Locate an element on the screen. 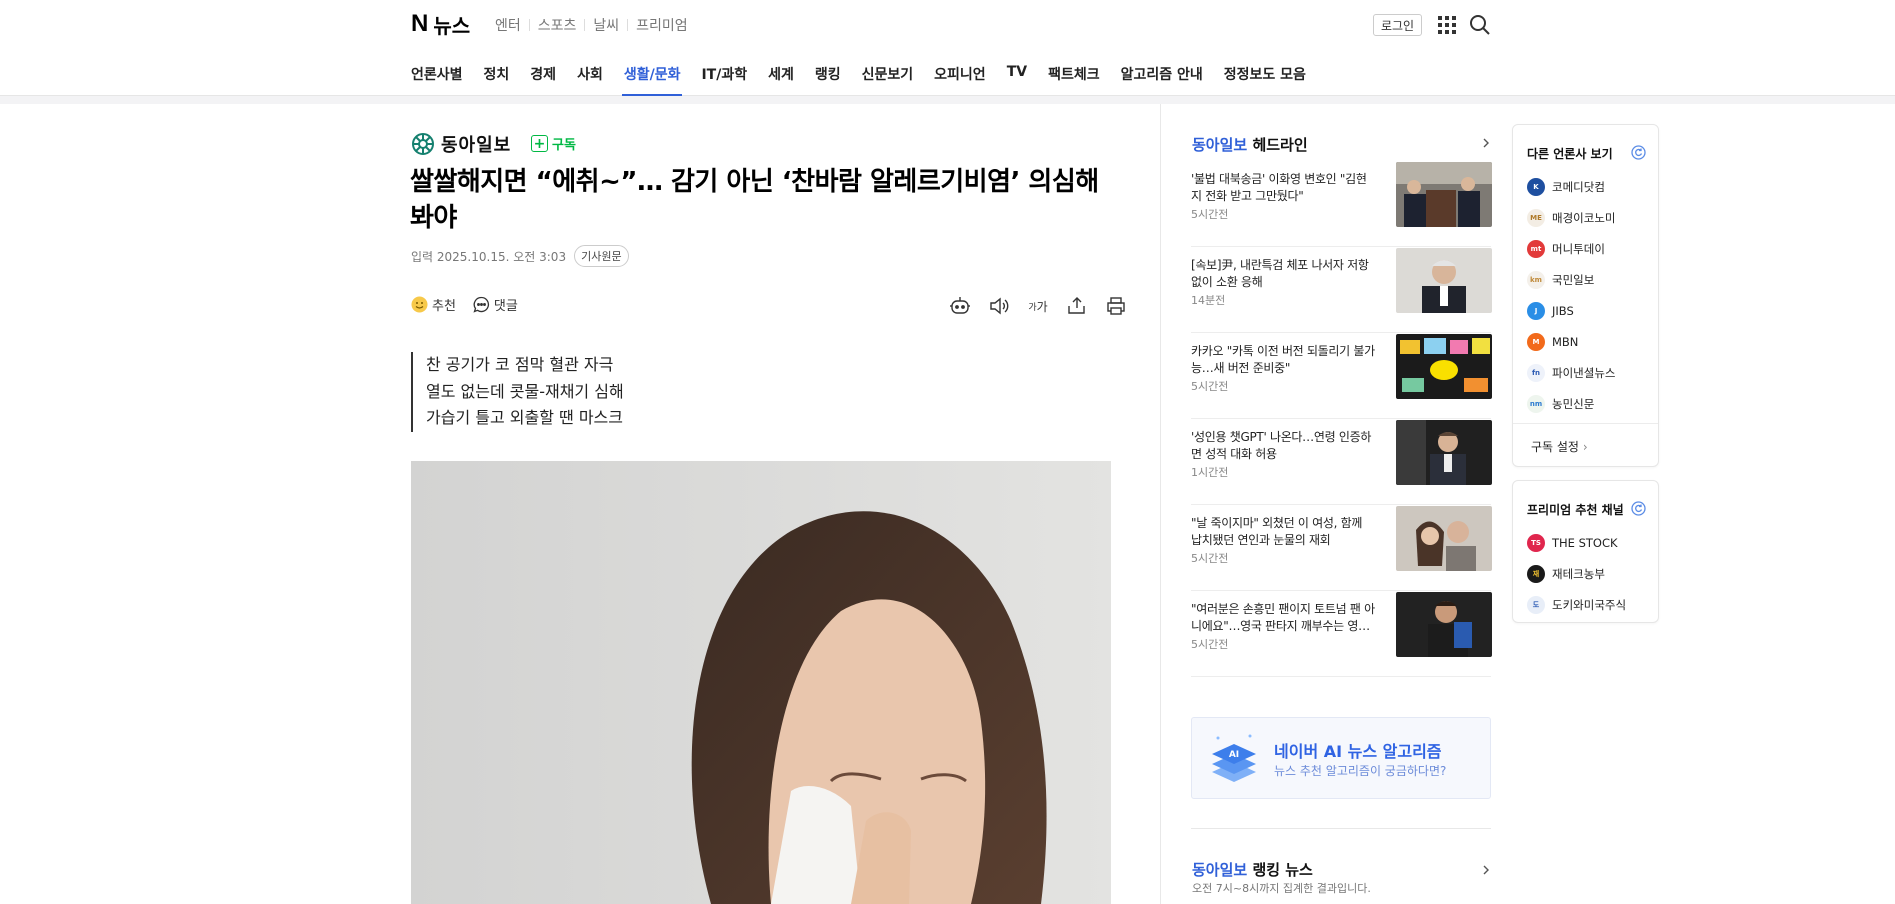 The width and height of the screenshot is (1895, 904). nav-item-society: 사회 is located at coordinates (590, 80).